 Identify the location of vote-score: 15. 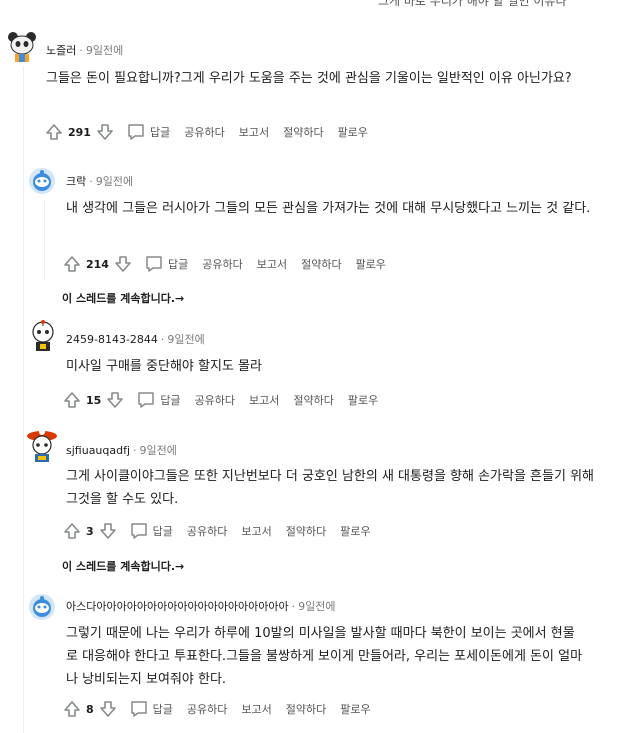
(94, 400).